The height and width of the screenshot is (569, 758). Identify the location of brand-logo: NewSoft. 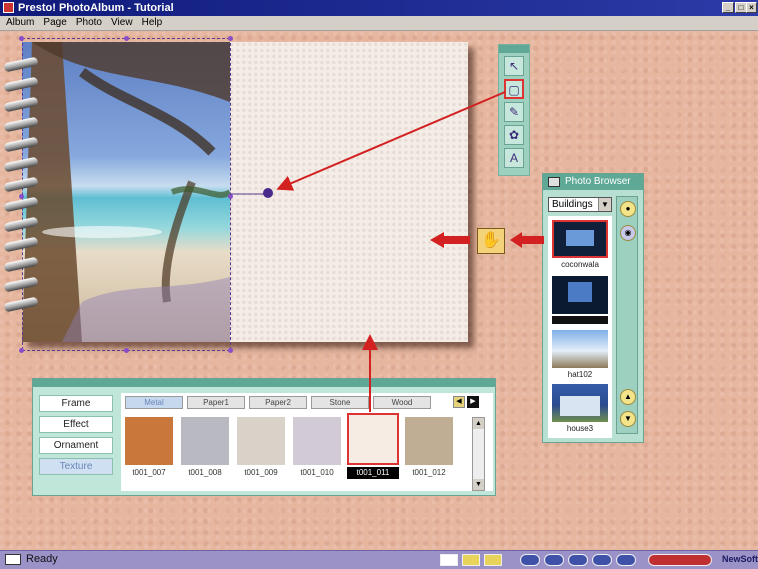
(740, 559).